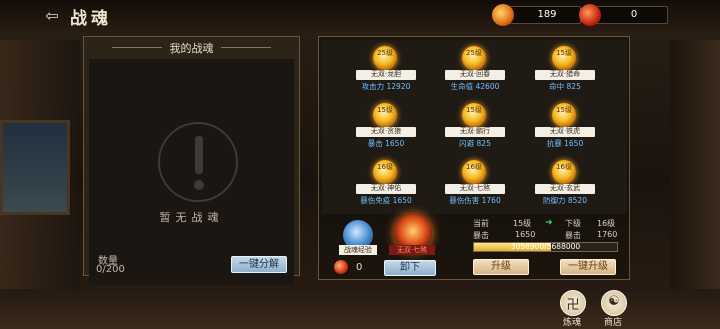  I want to click on soul-name: 无双·回春, so click(475, 75).